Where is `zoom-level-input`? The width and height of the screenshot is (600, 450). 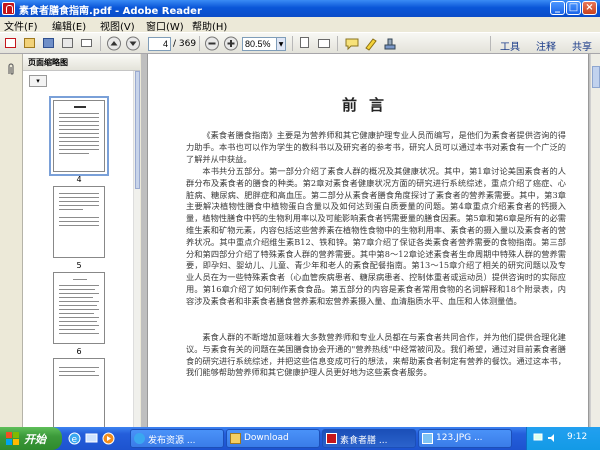 zoom-level-input is located at coordinates (259, 44).